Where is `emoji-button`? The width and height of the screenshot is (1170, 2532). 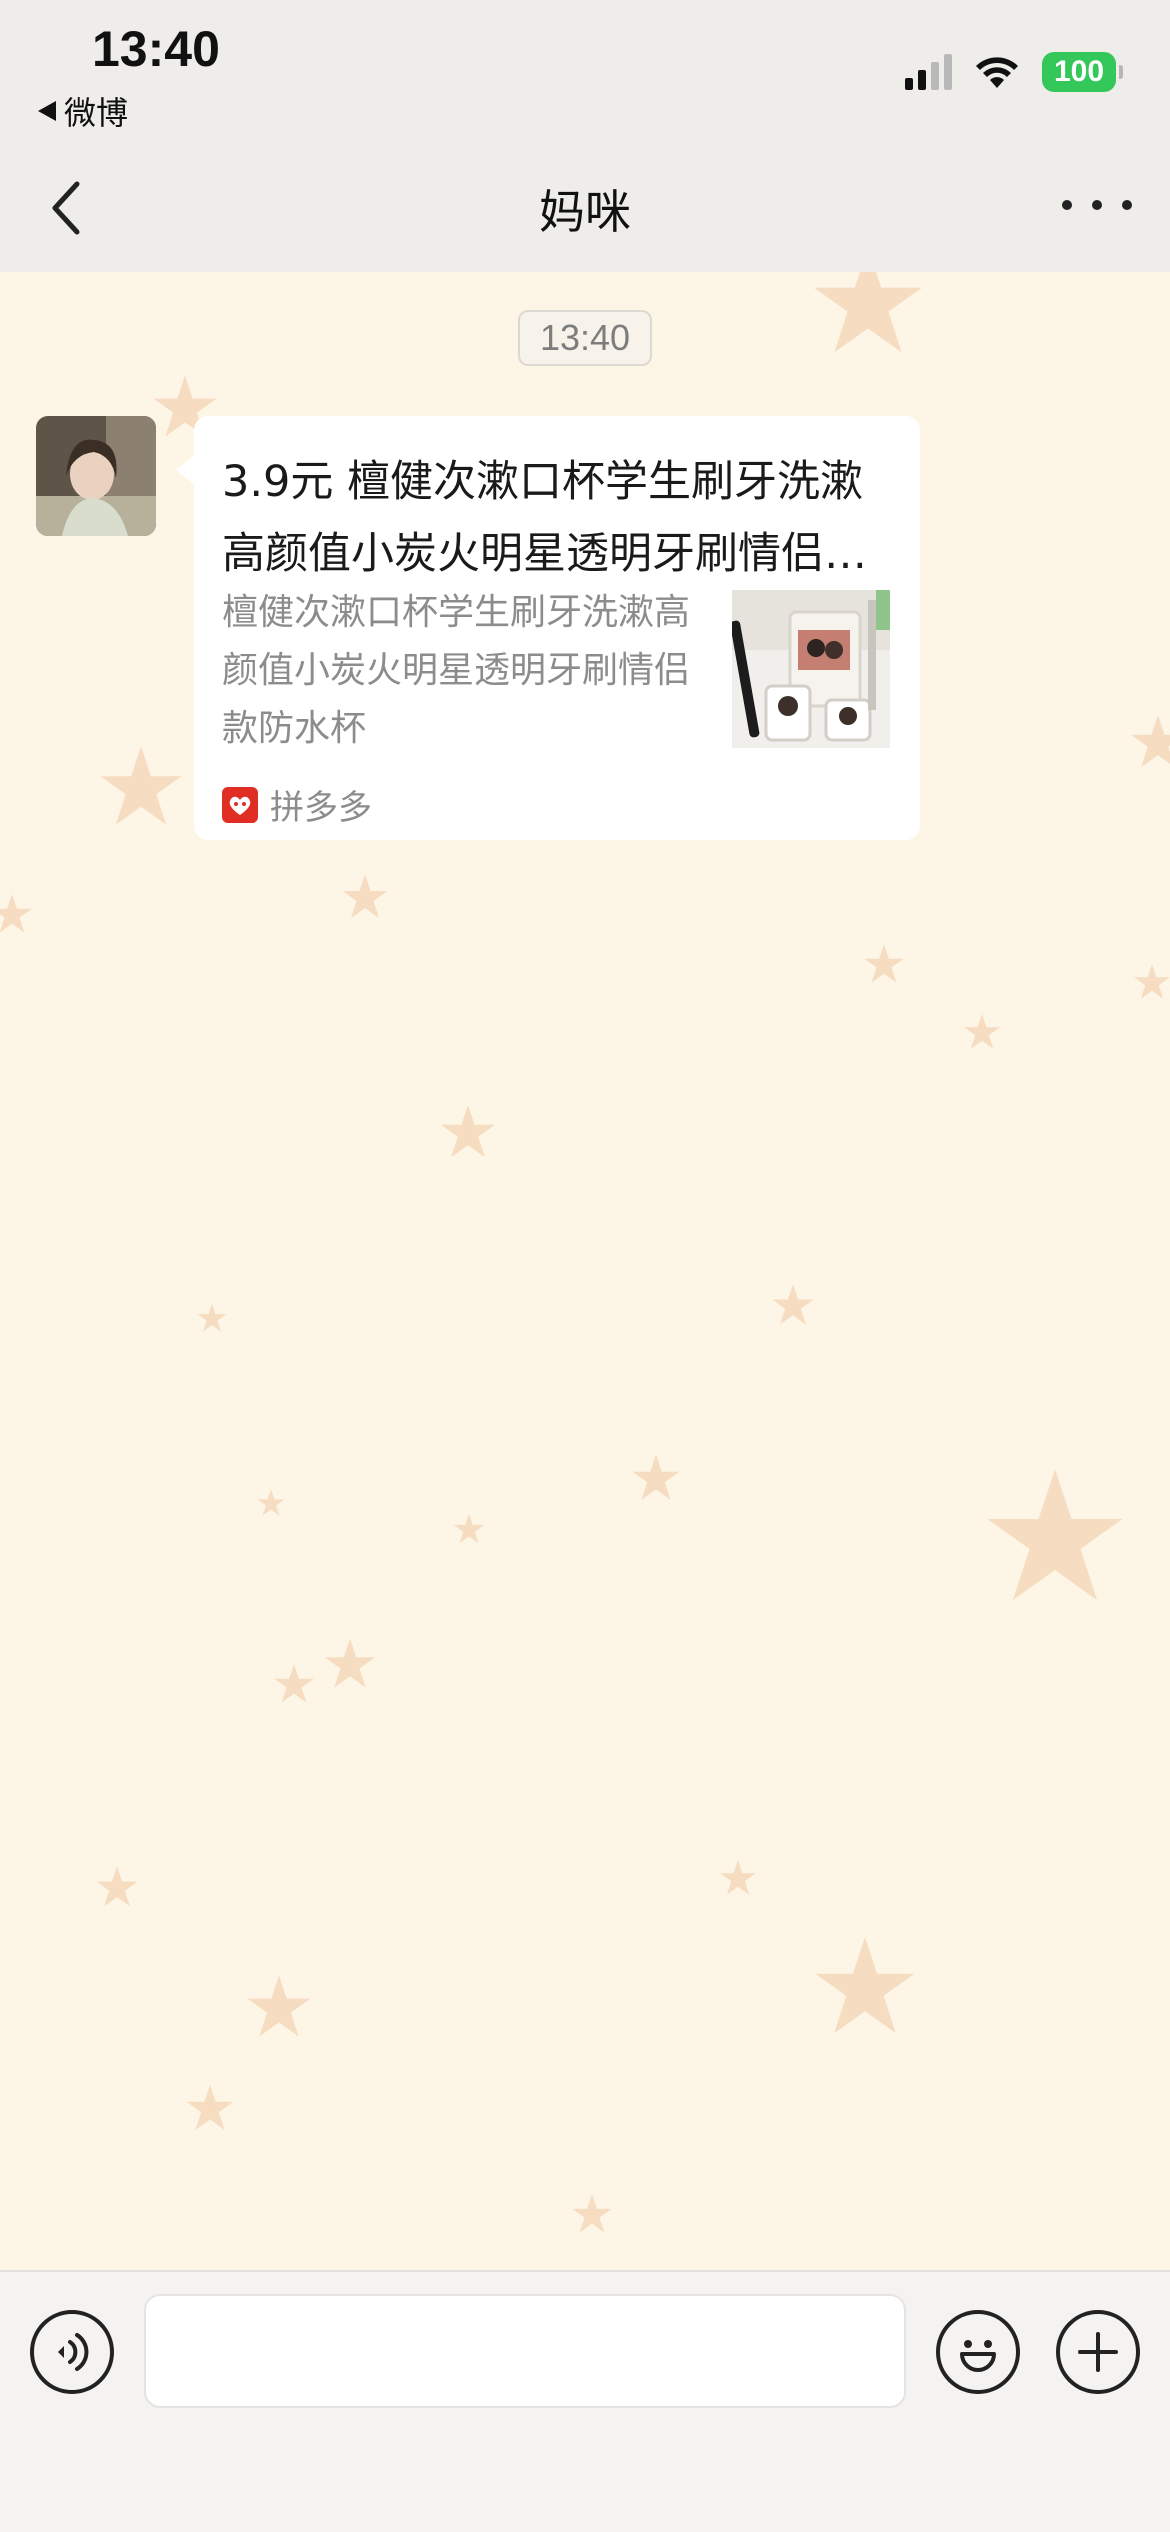 emoji-button is located at coordinates (978, 2352).